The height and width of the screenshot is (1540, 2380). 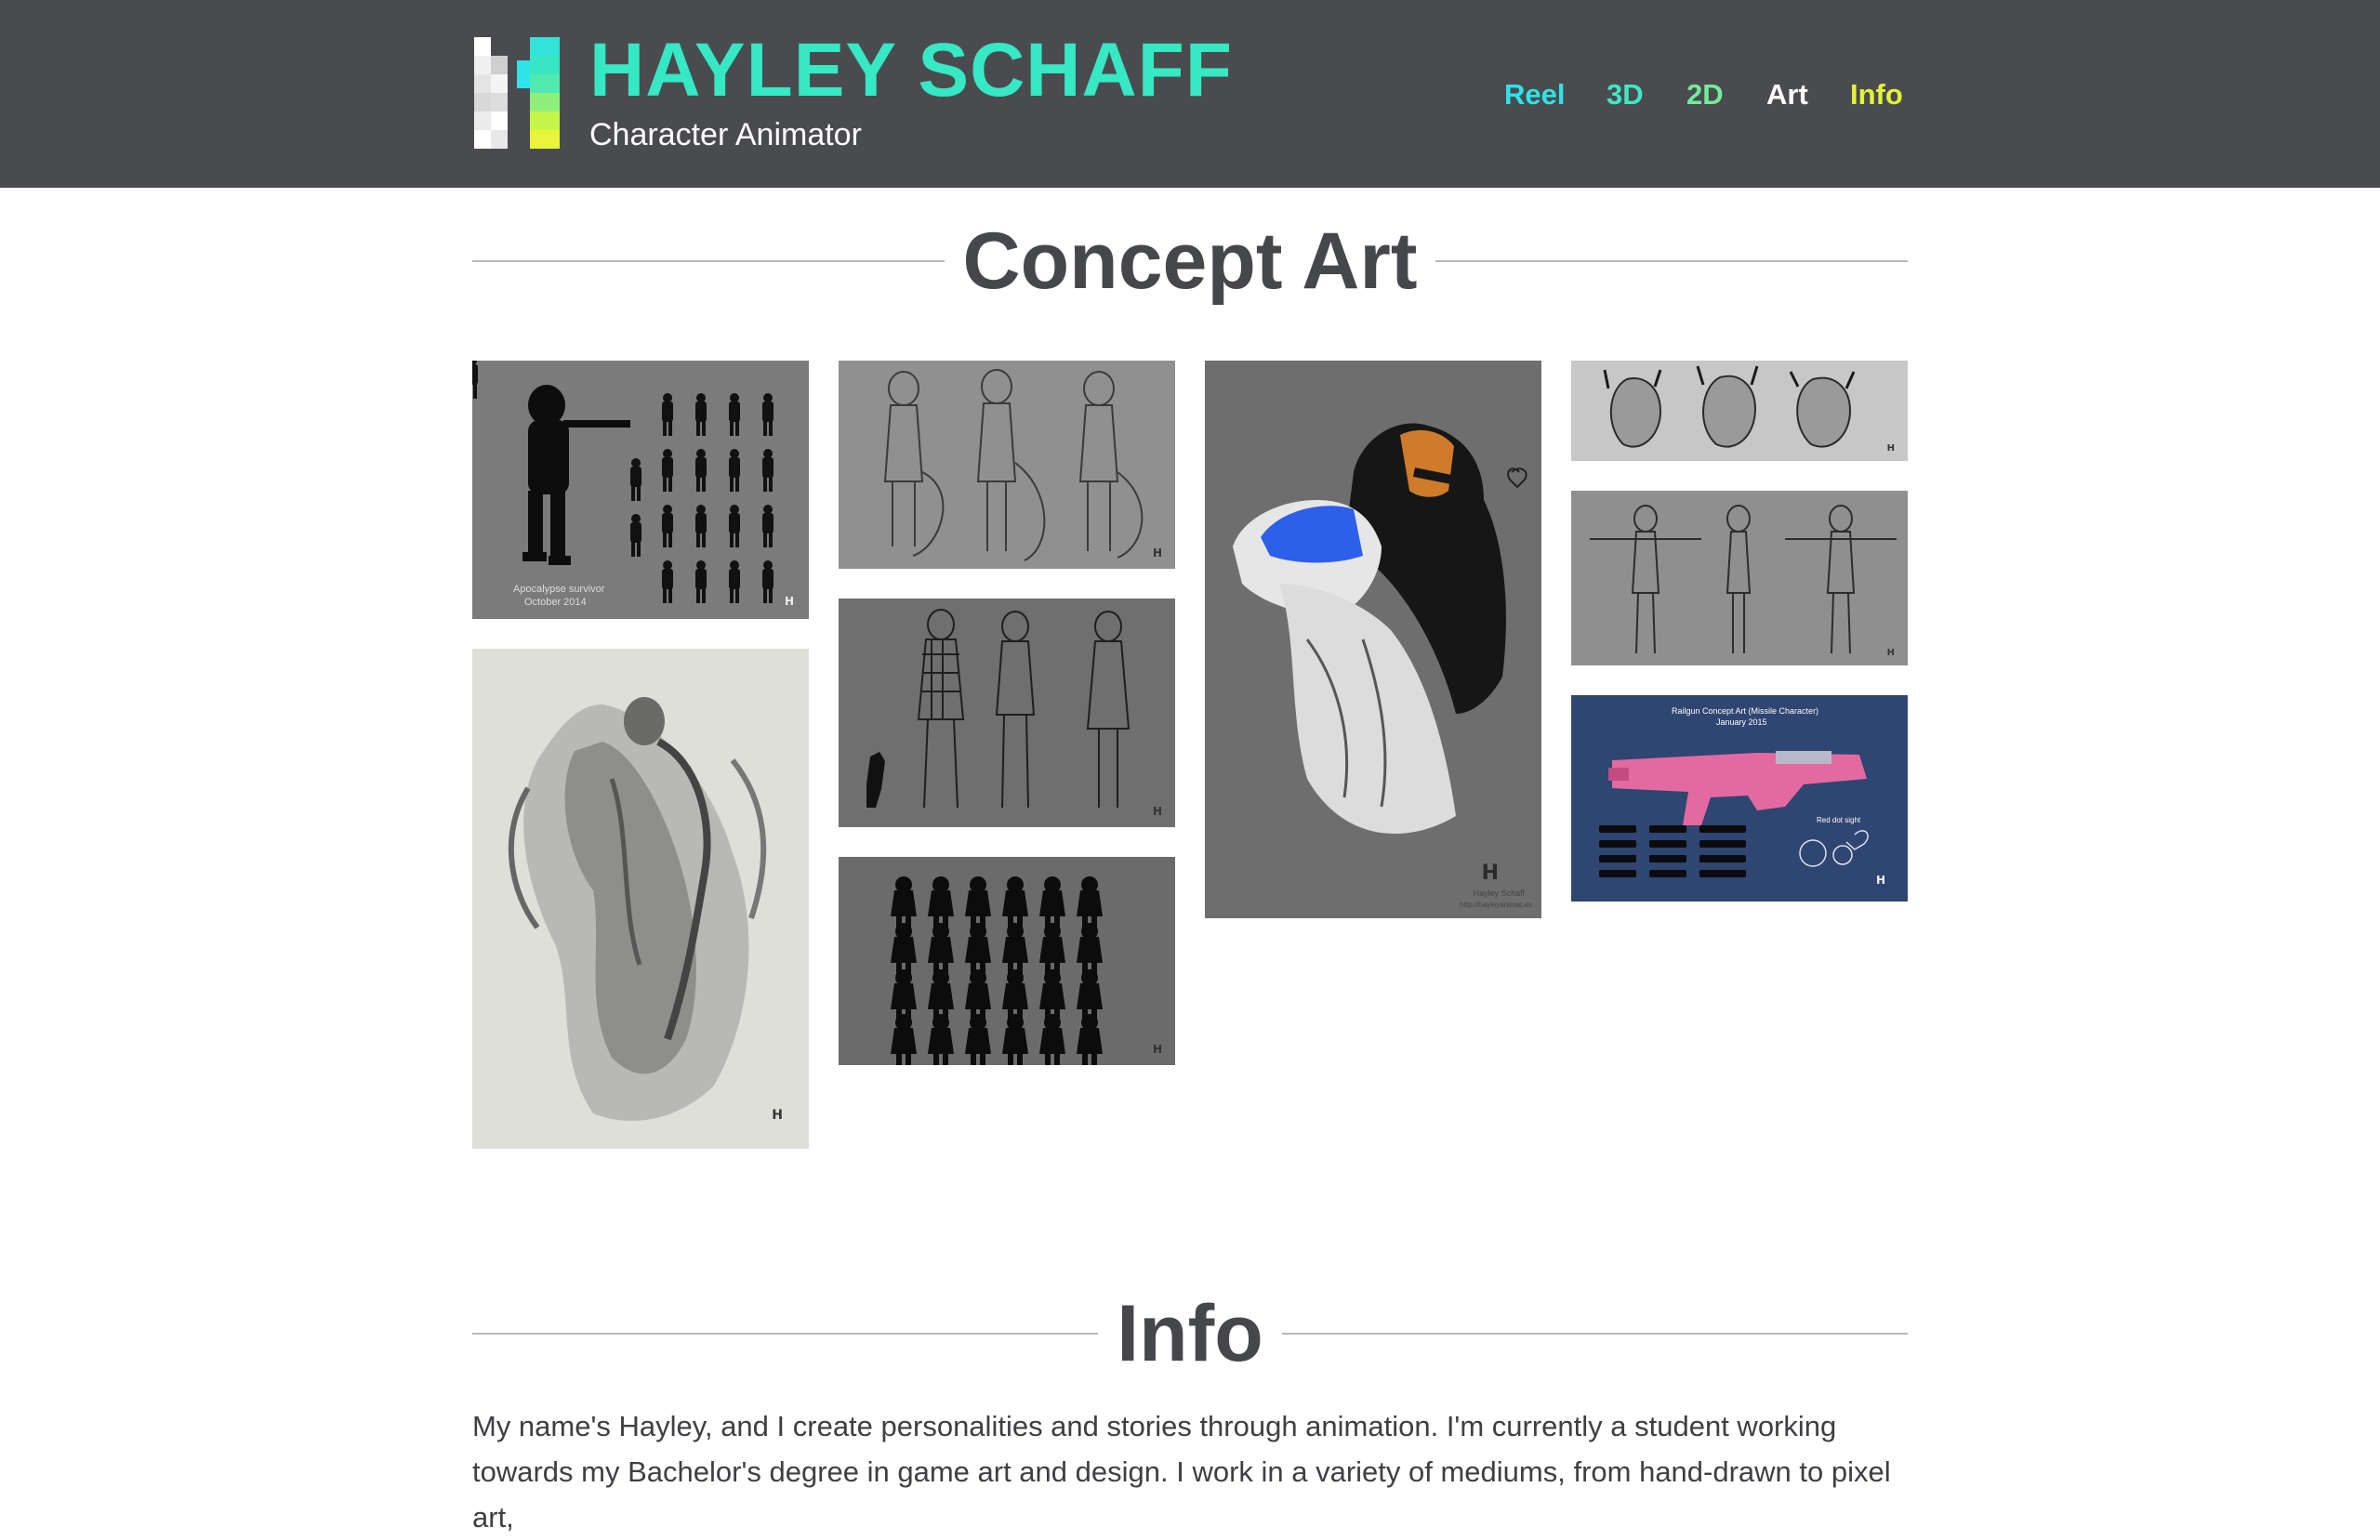 I want to click on character-outfit-sketch-icon, so click(x=1007, y=713).